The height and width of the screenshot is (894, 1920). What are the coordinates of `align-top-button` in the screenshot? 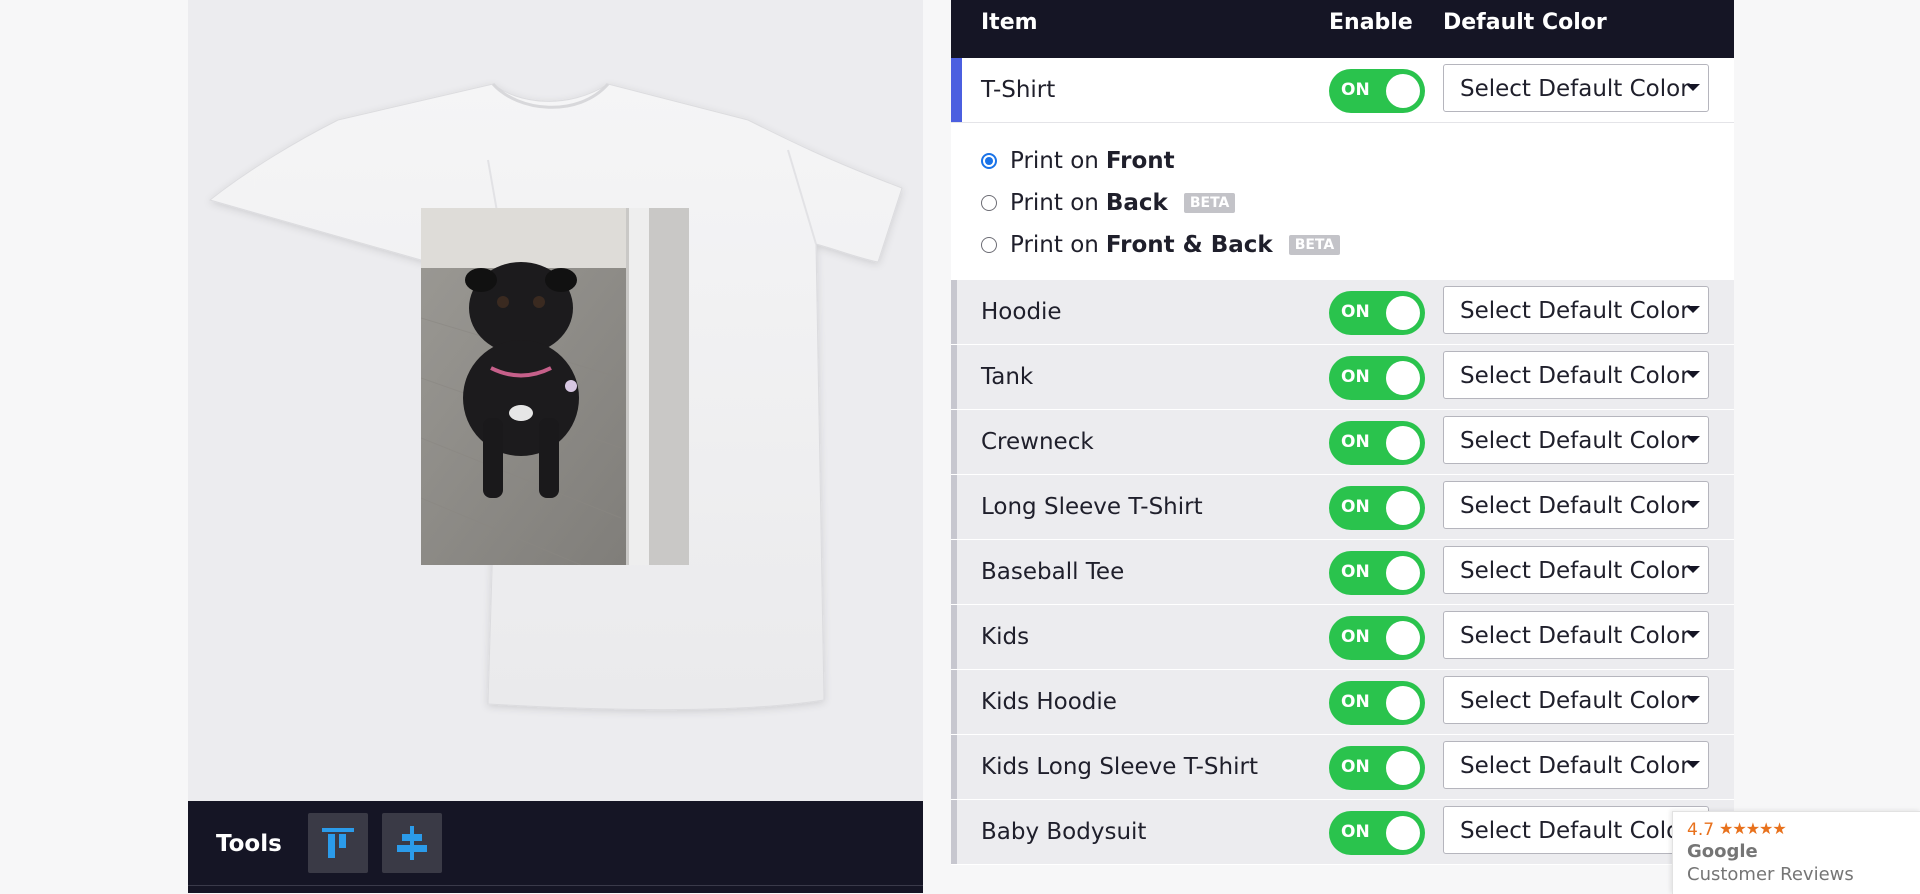 It's located at (338, 843).